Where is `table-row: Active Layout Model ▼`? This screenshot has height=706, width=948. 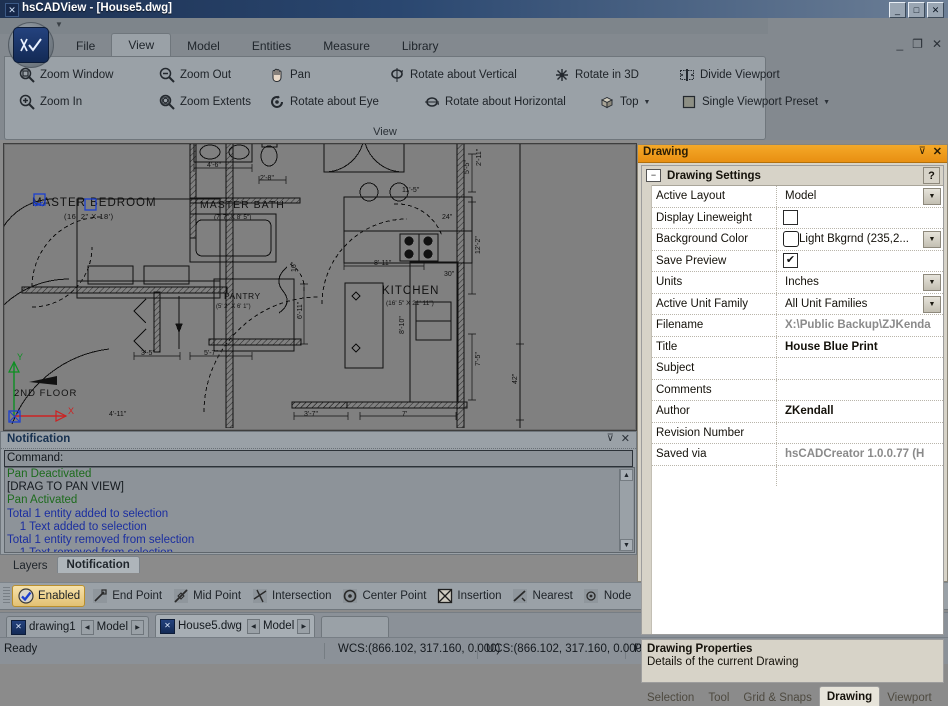
table-row: Active Layout Model ▼ is located at coordinates (792, 197).